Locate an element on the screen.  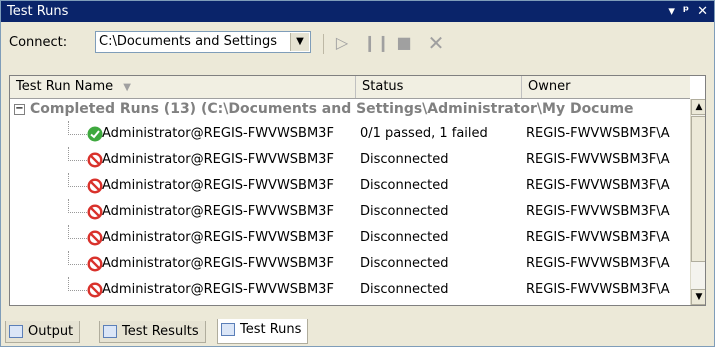
connect-label: Connect: is located at coordinates (38, 42).